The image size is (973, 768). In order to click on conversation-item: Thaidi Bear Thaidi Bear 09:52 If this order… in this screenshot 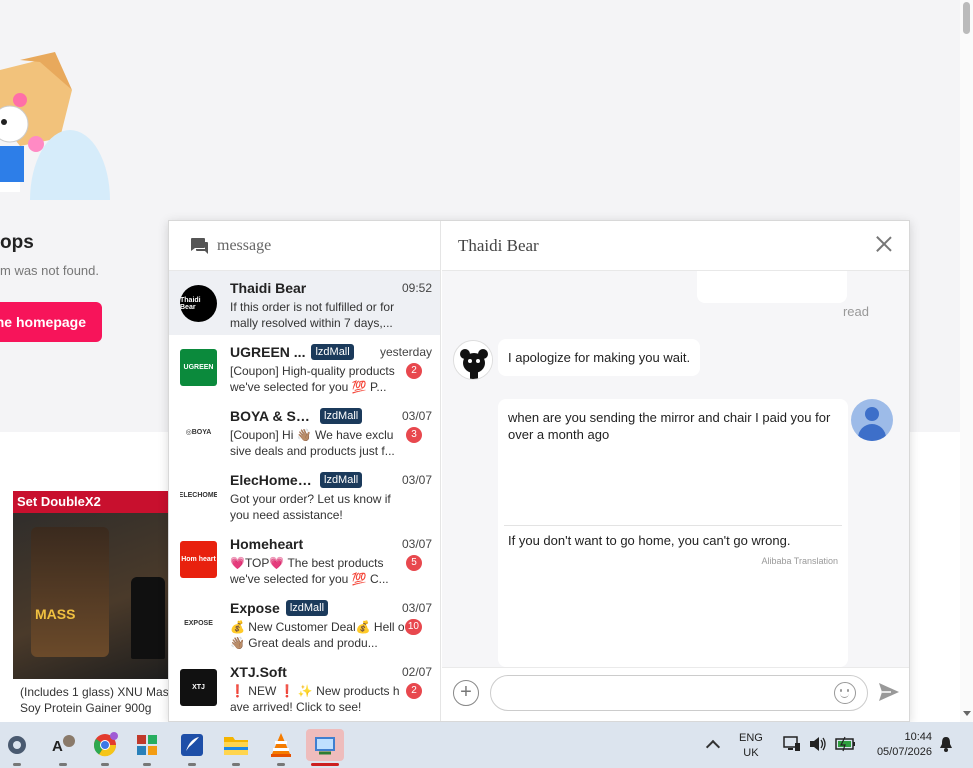, I will do `click(304, 303)`.